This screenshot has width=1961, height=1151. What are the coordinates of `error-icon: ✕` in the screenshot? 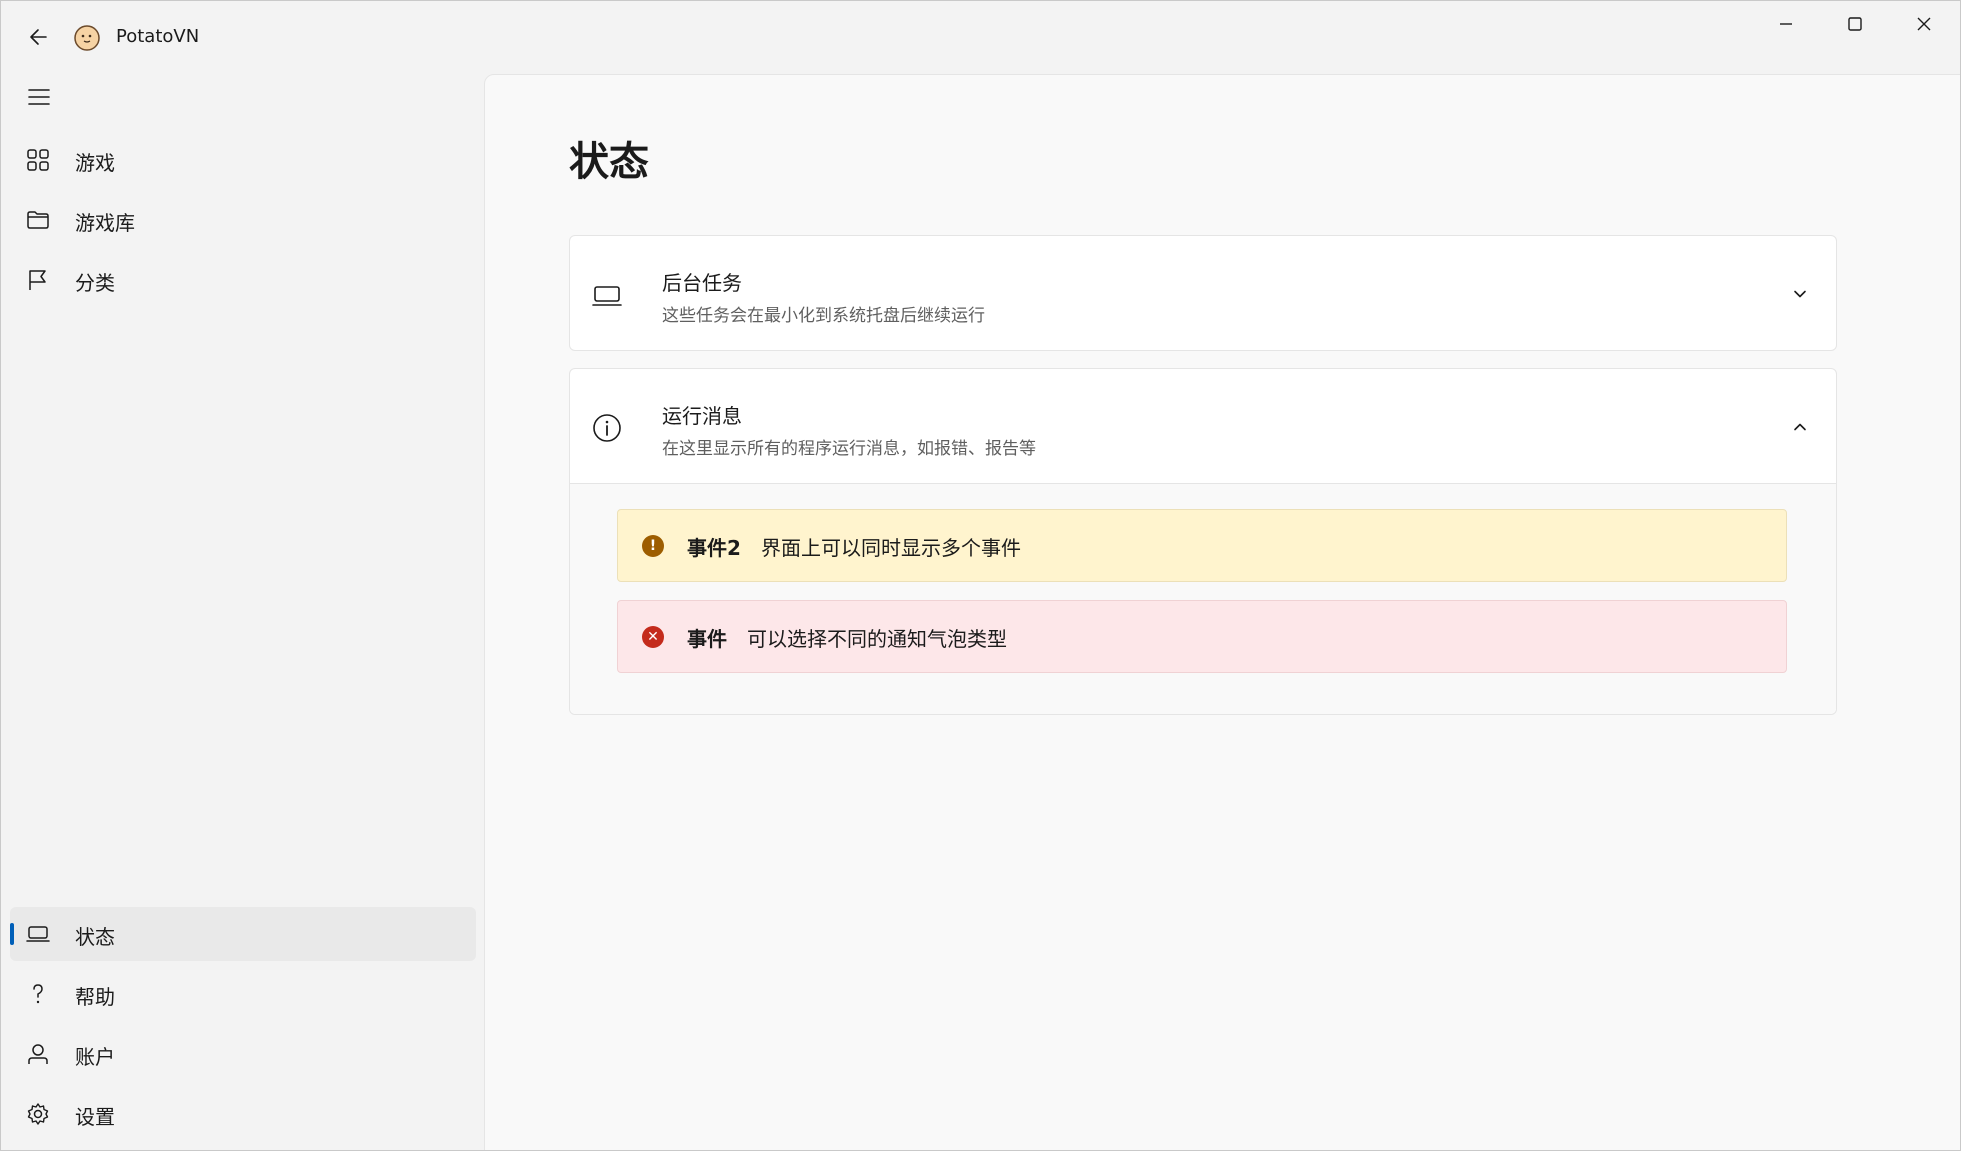 It's located at (653, 637).